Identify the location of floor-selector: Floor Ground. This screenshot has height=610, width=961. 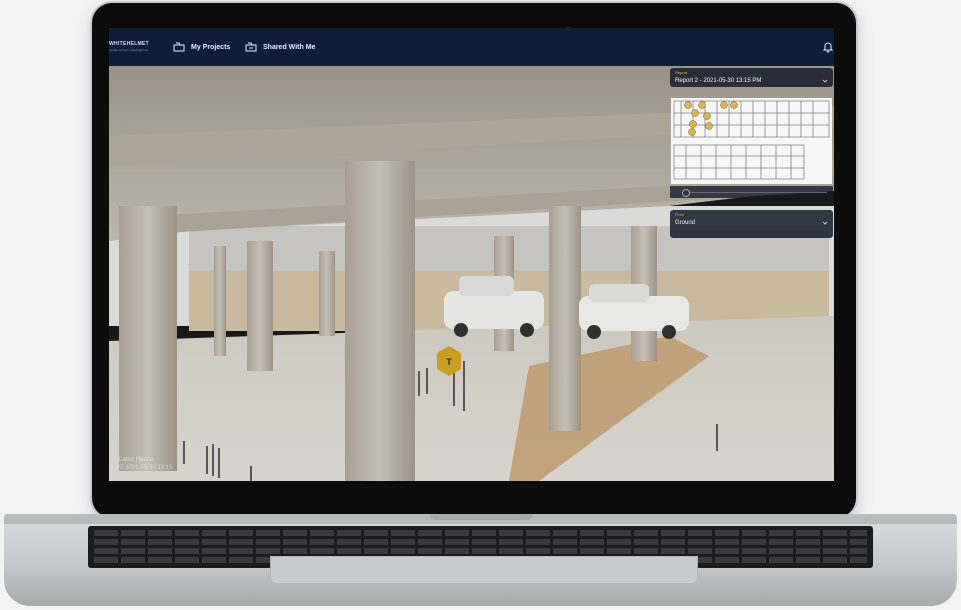
(751, 224).